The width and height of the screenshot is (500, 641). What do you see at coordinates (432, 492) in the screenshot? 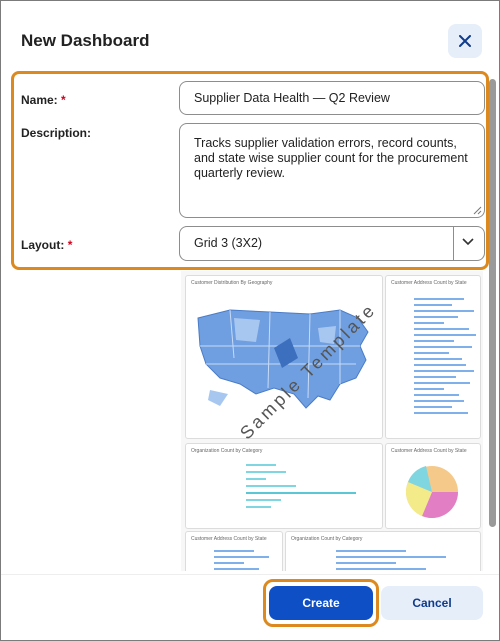
I see `pie-chart-icon` at bounding box center [432, 492].